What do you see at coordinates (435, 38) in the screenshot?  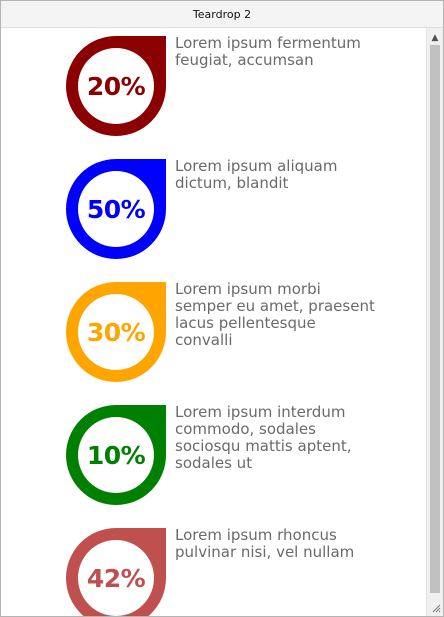 I see `chevron-up-icon: ▲` at bounding box center [435, 38].